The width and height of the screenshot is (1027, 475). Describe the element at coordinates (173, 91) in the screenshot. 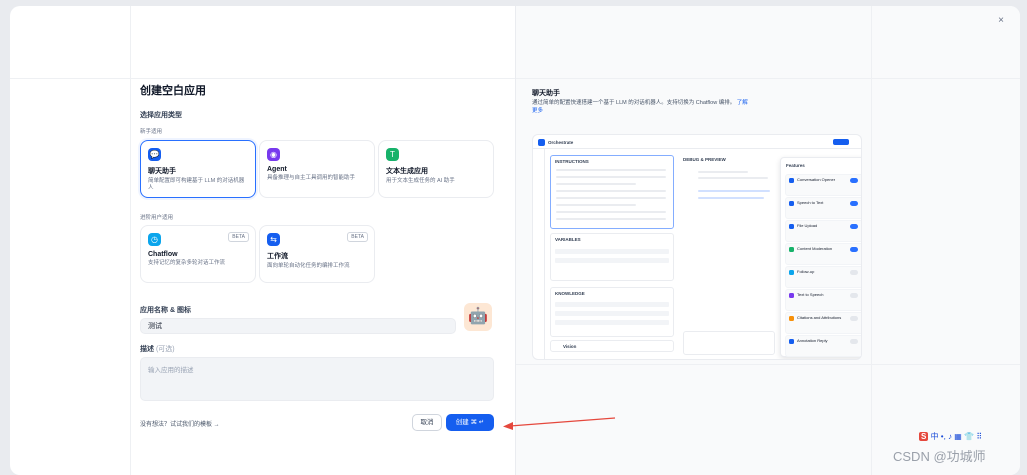

I see `dialog-title: 创建空白应用` at that location.